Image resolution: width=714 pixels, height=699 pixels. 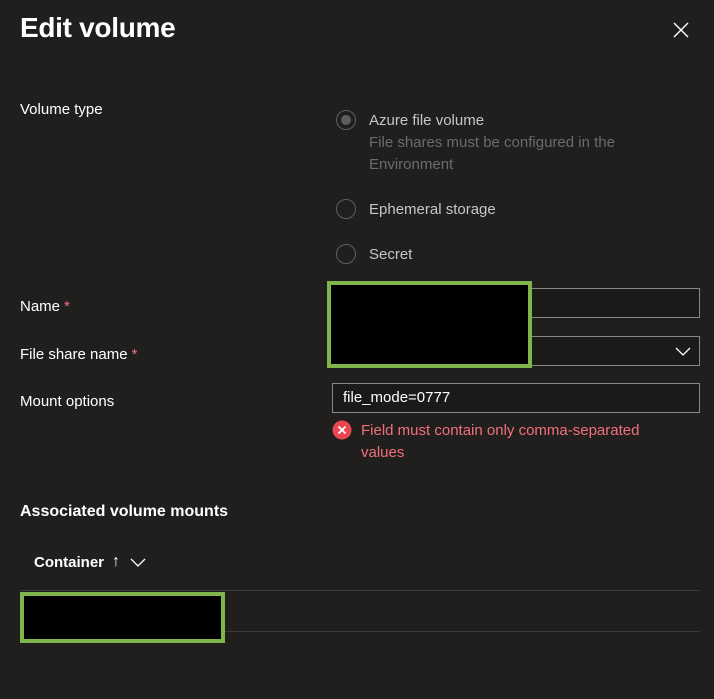 I want to click on radio-label: Azure file volume, so click(x=427, y=120).